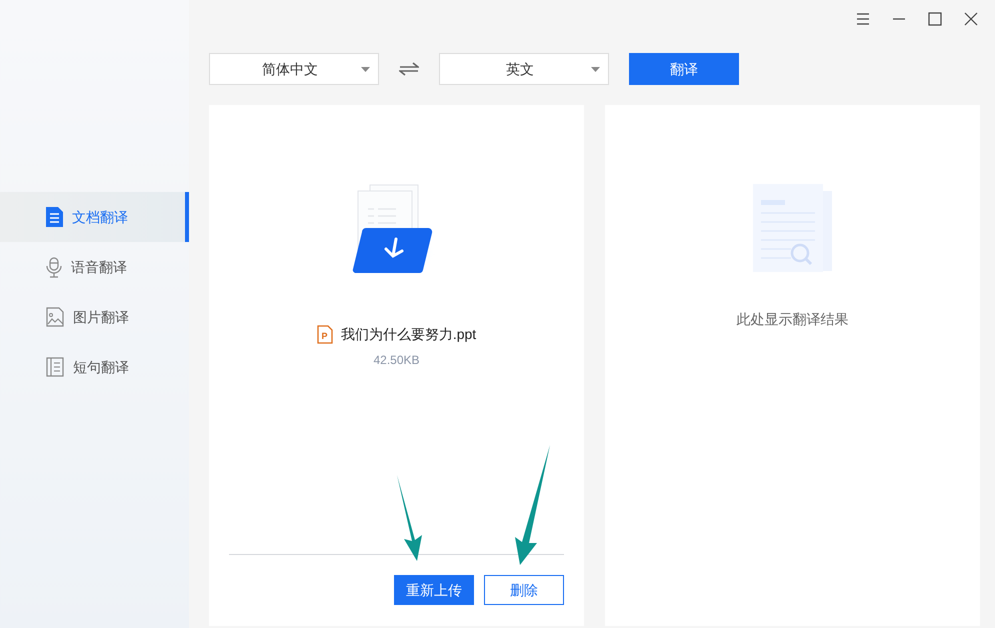 The image size is (995, 628). What do you see at coordinates (55, 317) in the screenshot?
I see `image-icon` at bounding box center [55, 317].